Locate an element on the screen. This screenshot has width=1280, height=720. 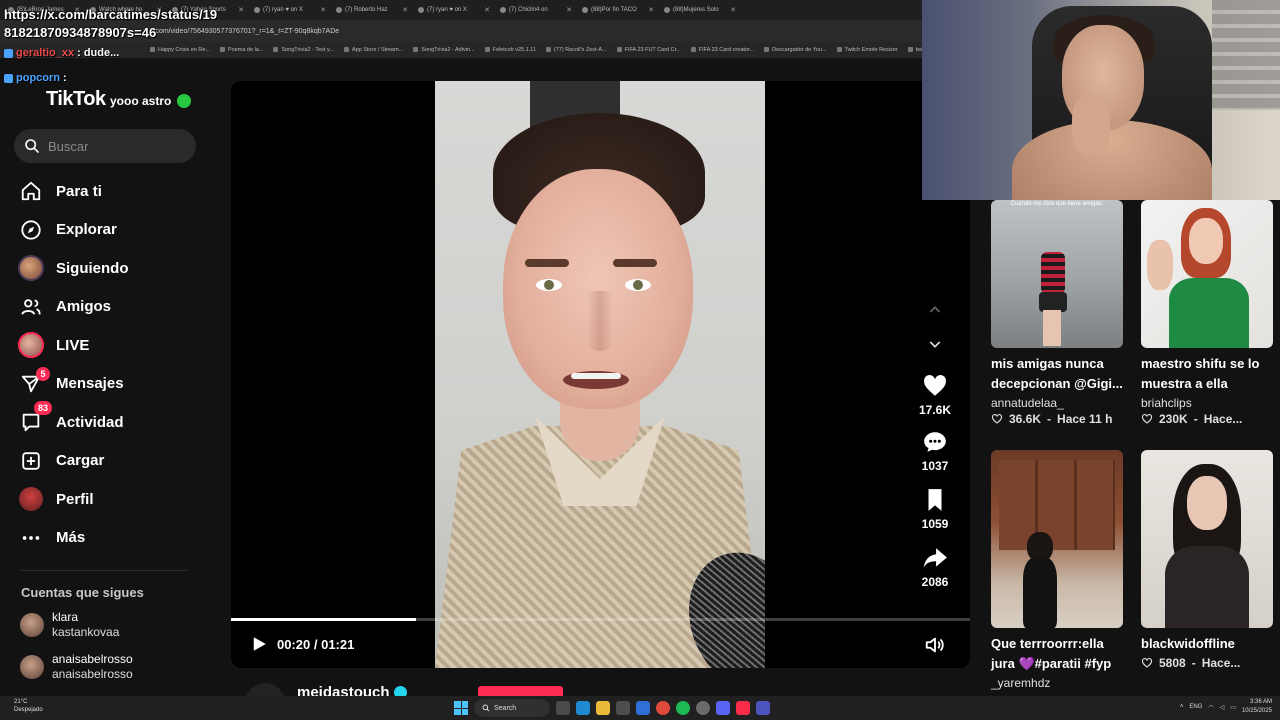
comment-button: 1037 is located at coordinates (935, 451).